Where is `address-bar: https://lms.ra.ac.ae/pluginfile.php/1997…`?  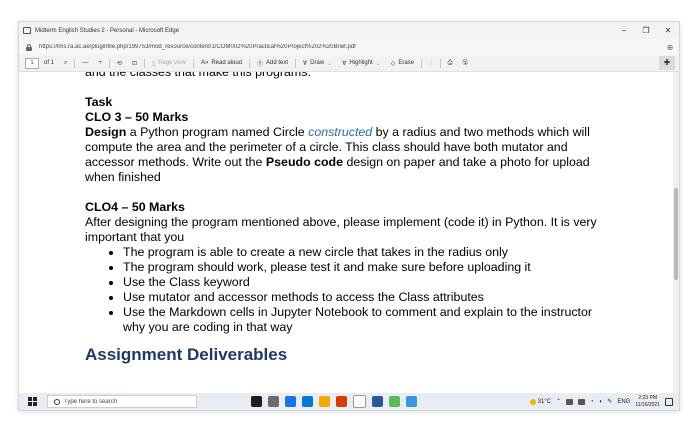 address-bar: https://lms.ra.ac.ae/pluginfile.php/1997… is located at coordinates (349, 47).